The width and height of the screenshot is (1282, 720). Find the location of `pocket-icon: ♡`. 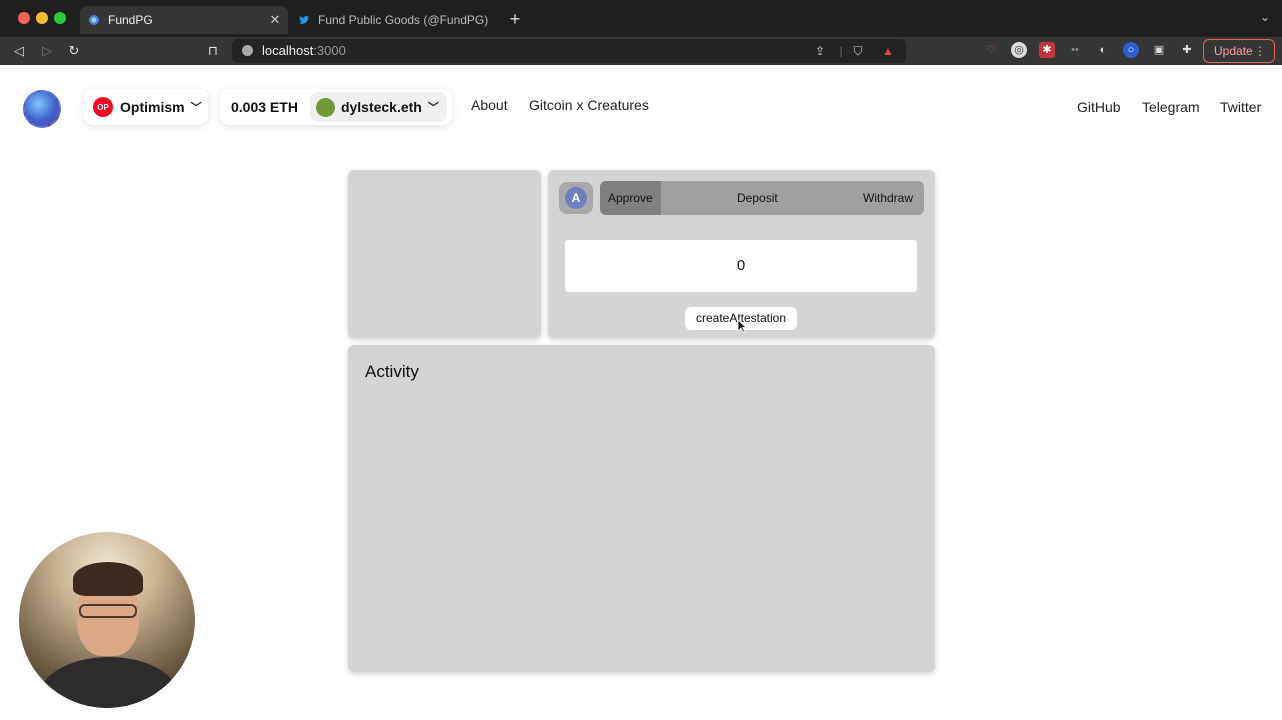

pocket-icon: ♡ is located at coordinates (991, 50).